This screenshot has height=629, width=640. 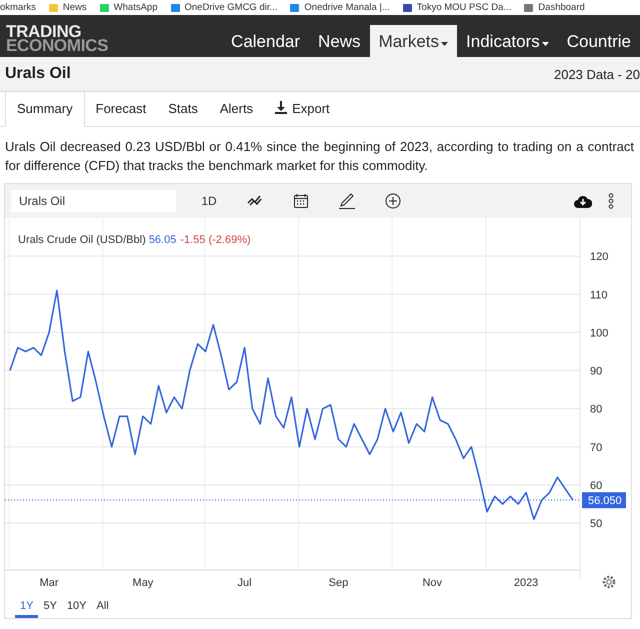 I want to click on y-axis-label: 110, so click(x=599, y=295).